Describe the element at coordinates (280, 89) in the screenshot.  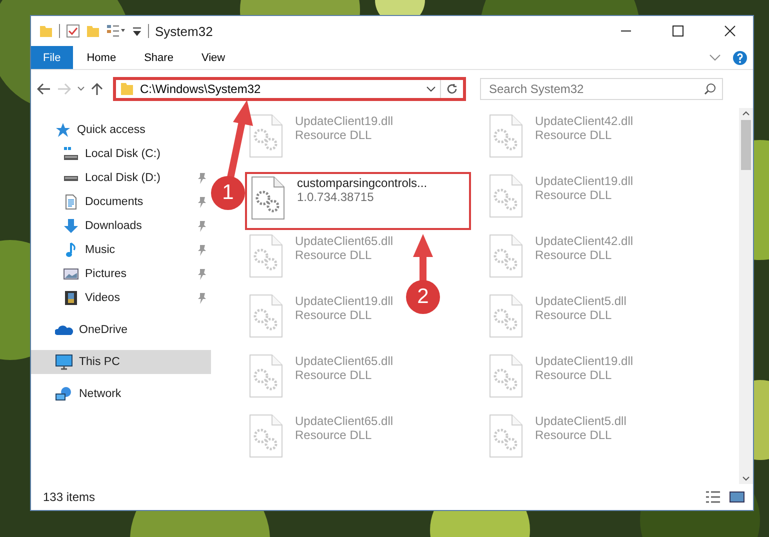
I see `address-field: C:\Windows\System32` at that location.